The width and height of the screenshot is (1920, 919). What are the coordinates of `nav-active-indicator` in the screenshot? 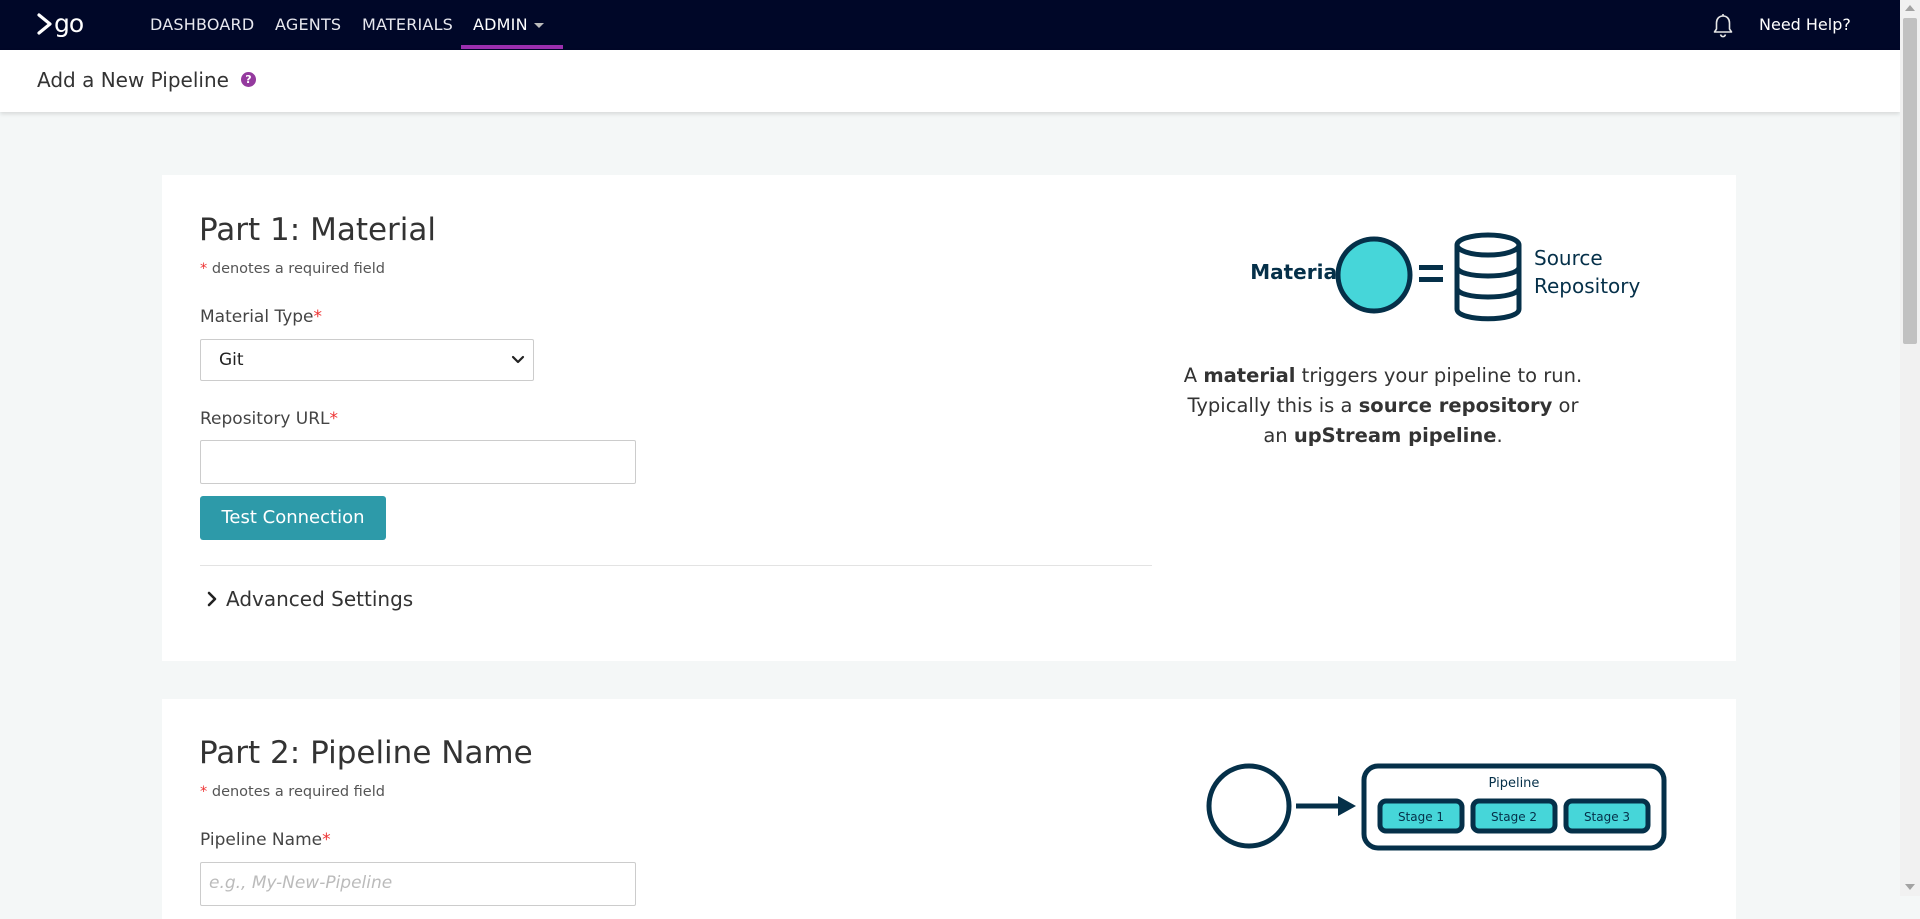 It's located at (512, 47).